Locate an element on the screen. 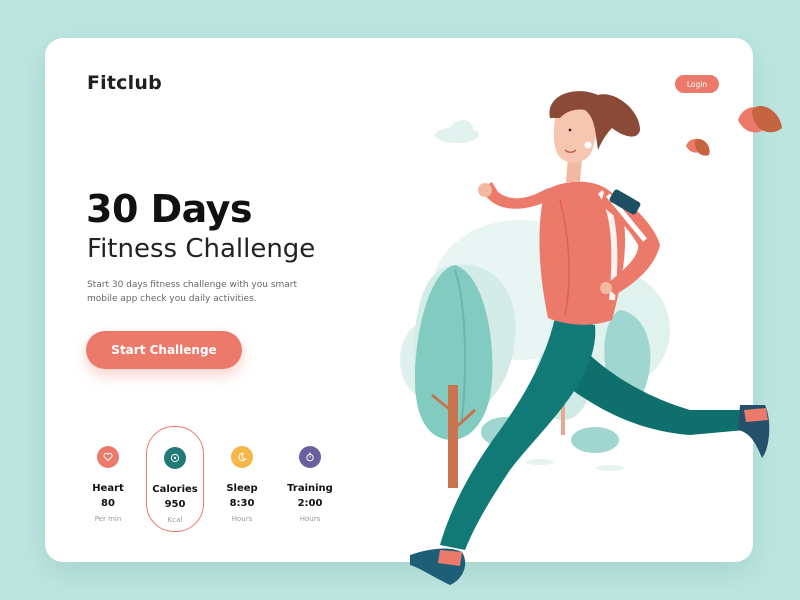 This screenshot has width=800, height=600. cloud-shape is located at coordinates (457, 131).